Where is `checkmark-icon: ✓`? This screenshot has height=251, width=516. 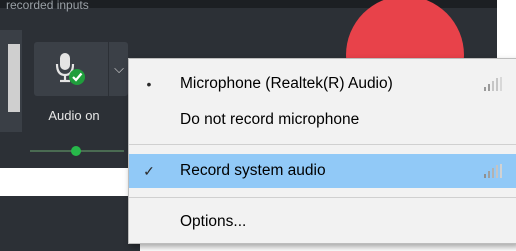
checkmark-icon: ✓ is located at coordinates (149, 170).